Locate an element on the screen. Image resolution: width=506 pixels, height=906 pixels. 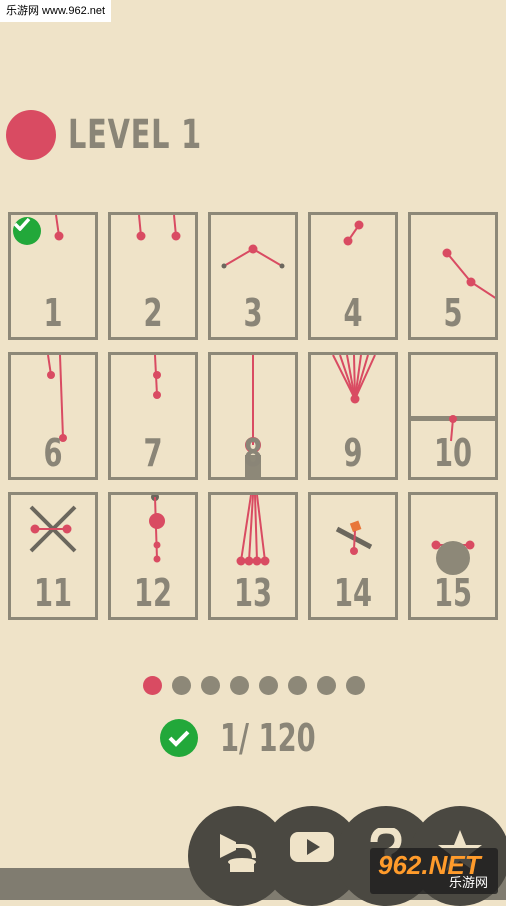
gramophone-icon is located at coordinates (238, 853).